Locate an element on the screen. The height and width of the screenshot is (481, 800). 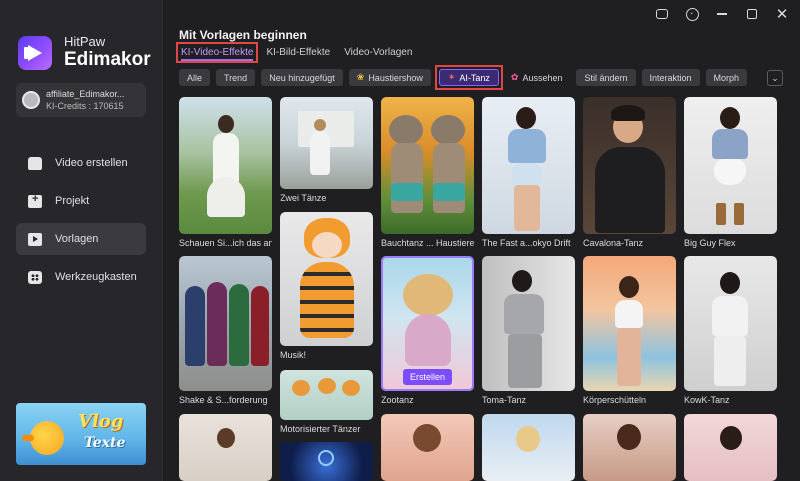
minimize-button is located at coordinates (722, 14).